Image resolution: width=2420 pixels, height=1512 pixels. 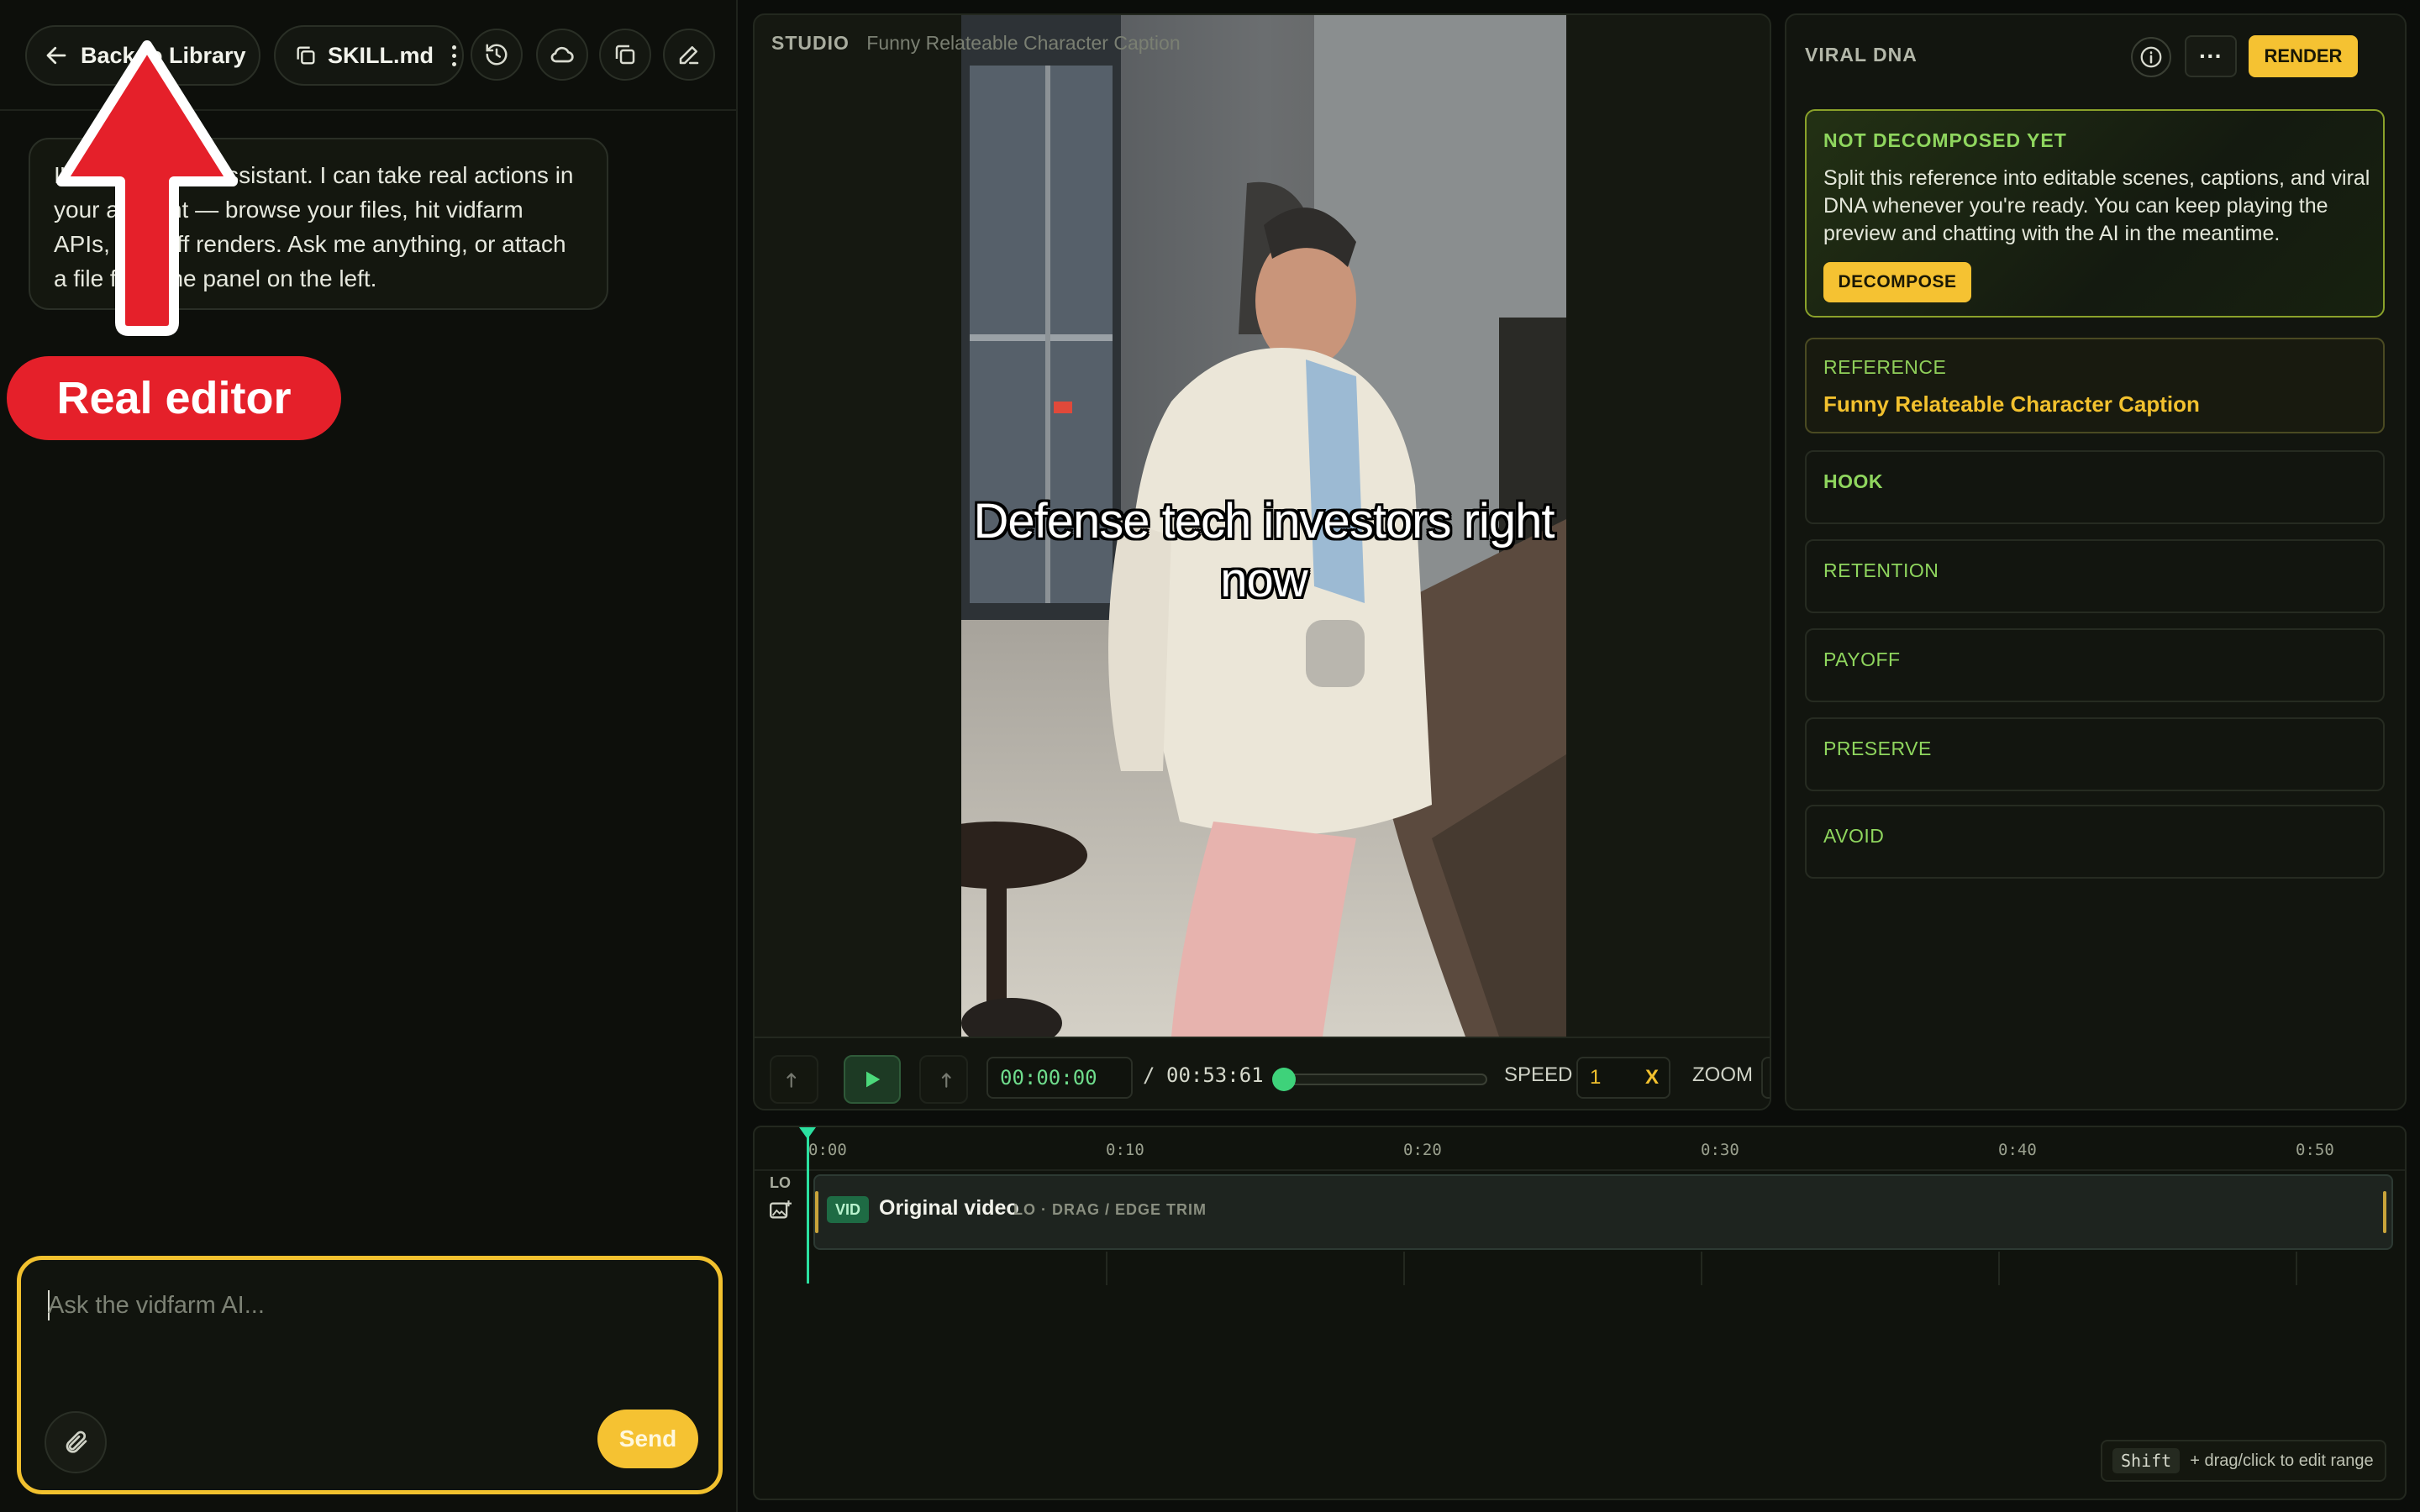 I want to click on section-retention: RETENTION, so click(x=2095, y=576).